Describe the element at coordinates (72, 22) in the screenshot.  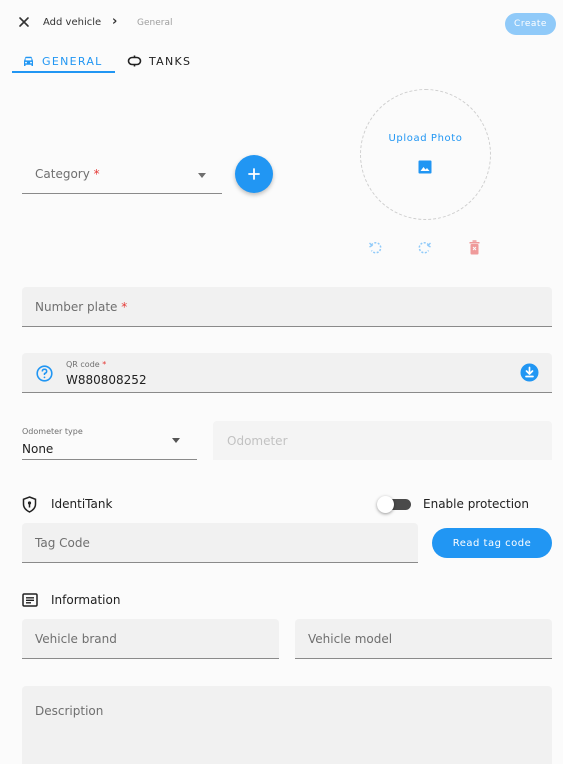
I see `page-title: Add vehicle` at that location.